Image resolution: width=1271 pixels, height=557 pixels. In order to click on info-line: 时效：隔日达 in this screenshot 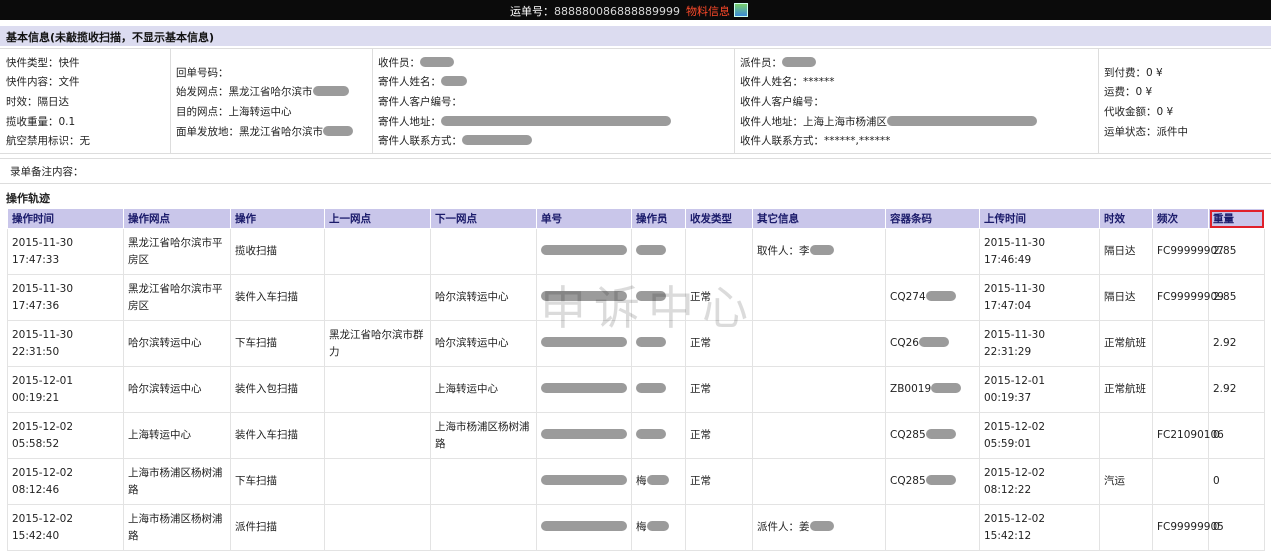, I will do `click(37, 102)`.